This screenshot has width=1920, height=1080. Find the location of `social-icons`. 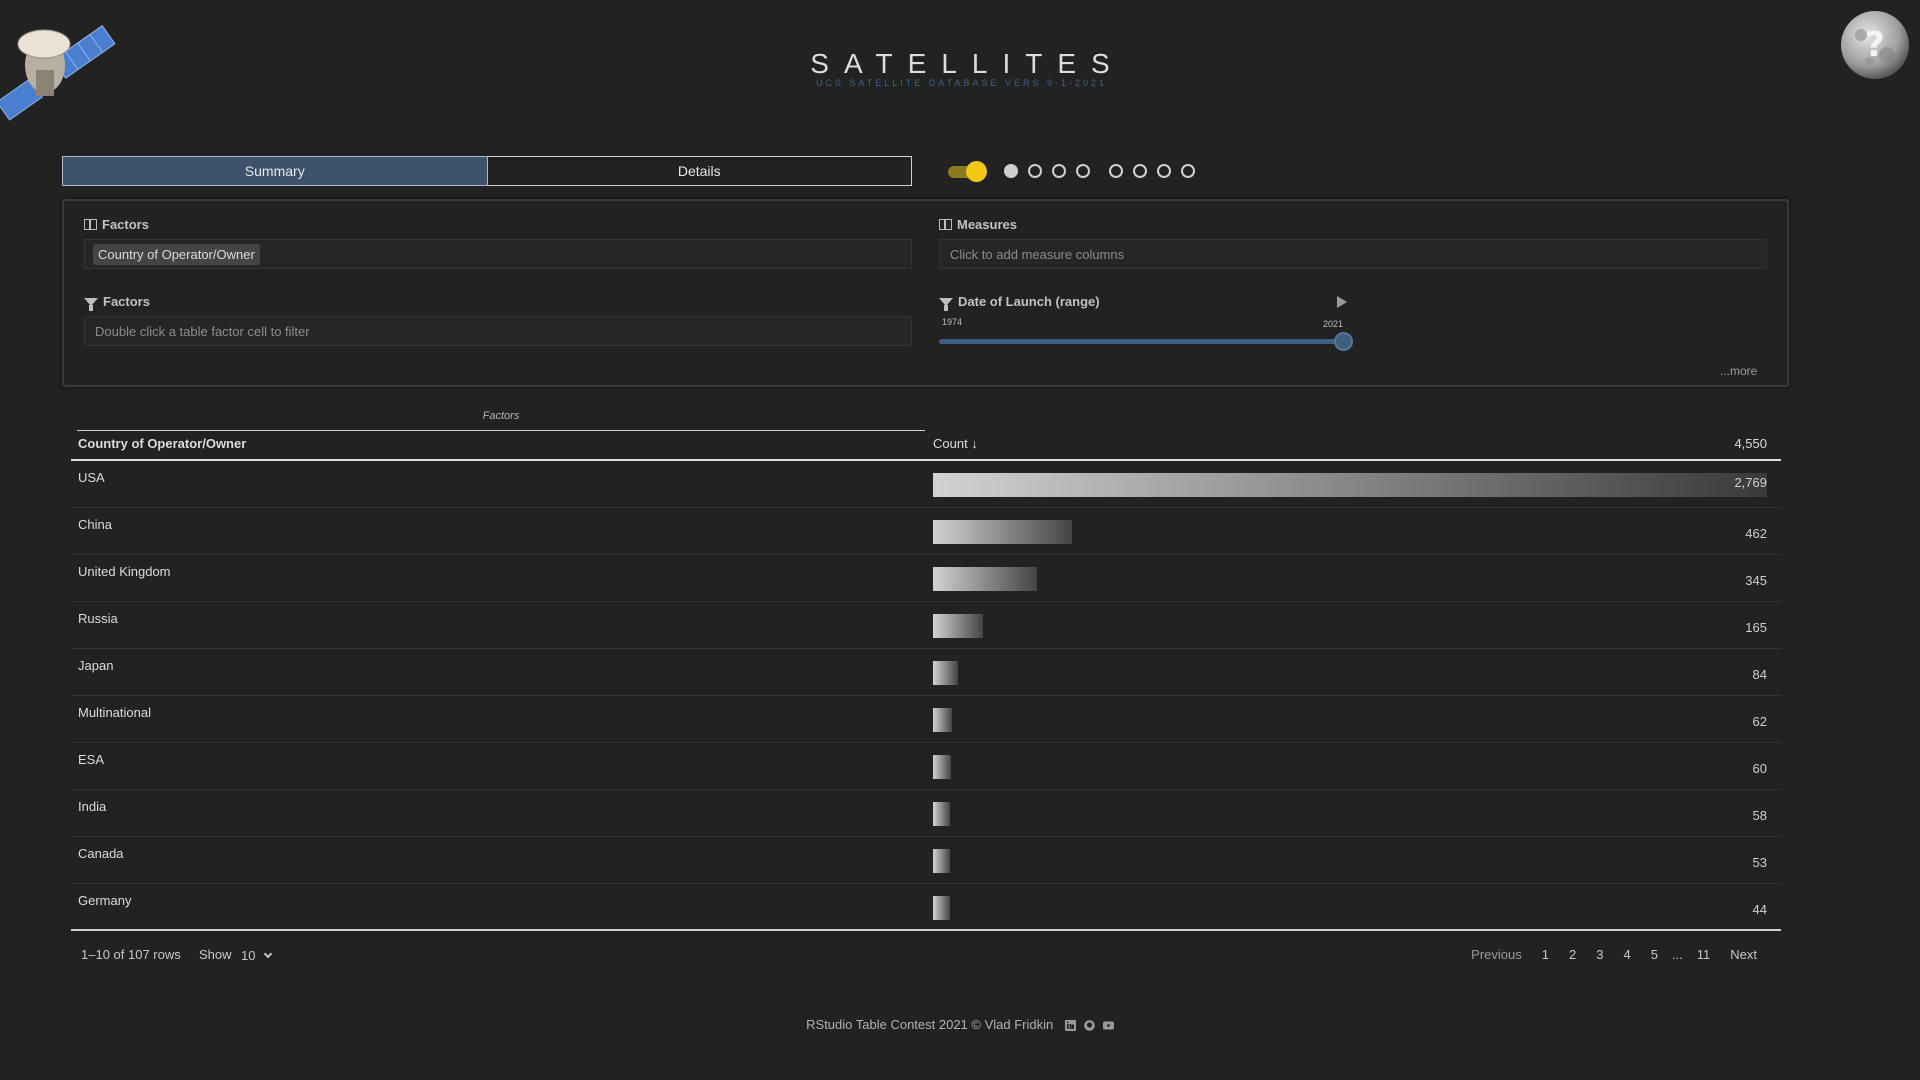

social-icons is located at coordinates (1089, 1026).